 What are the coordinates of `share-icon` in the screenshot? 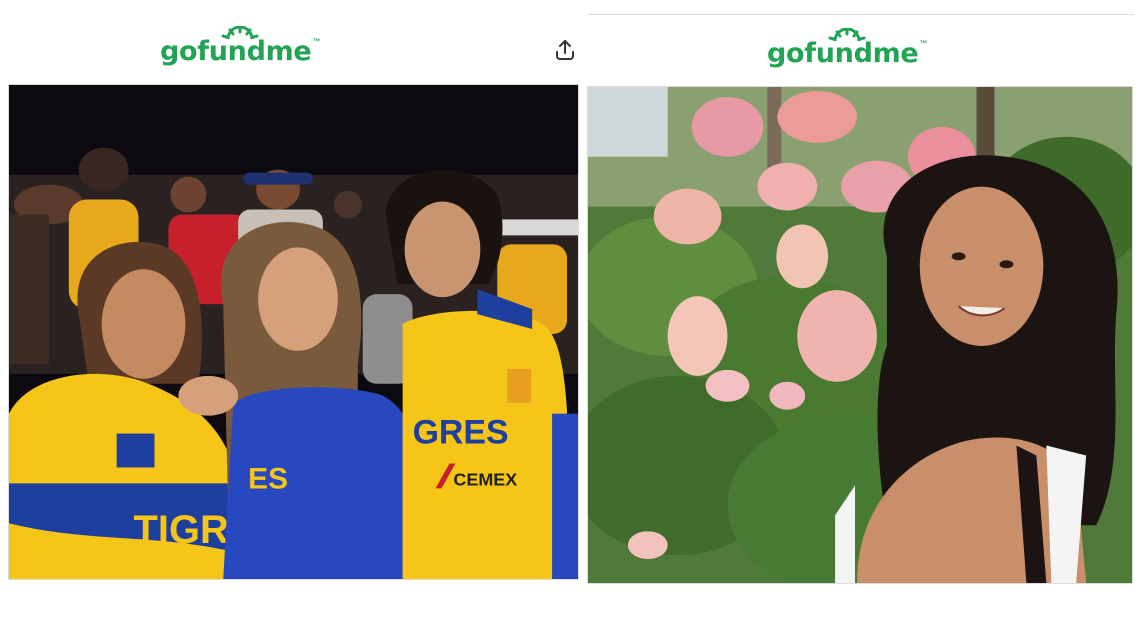 It's located at (565, 50).